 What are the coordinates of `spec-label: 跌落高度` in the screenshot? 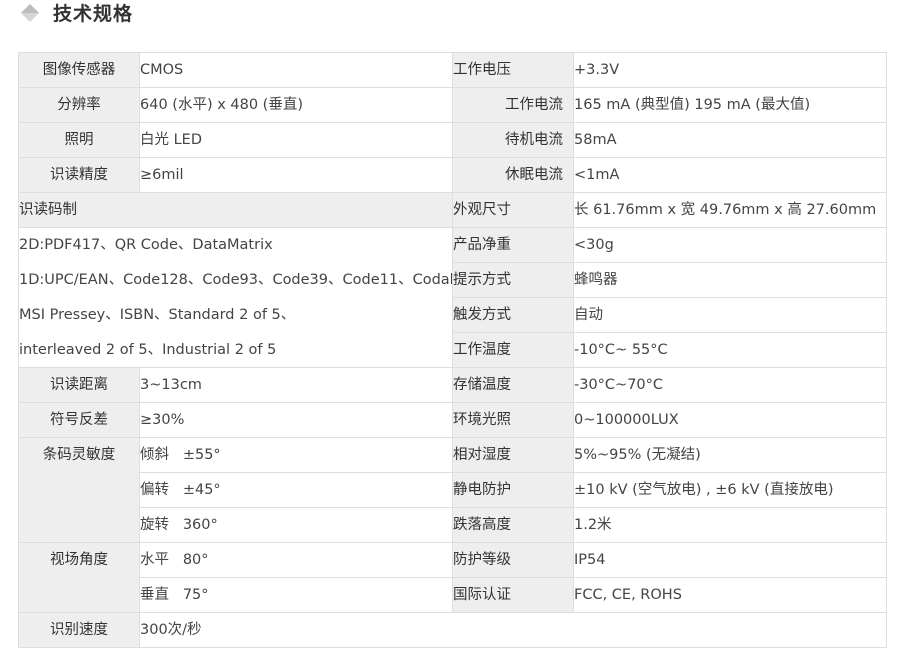 It's located at (513, 525).